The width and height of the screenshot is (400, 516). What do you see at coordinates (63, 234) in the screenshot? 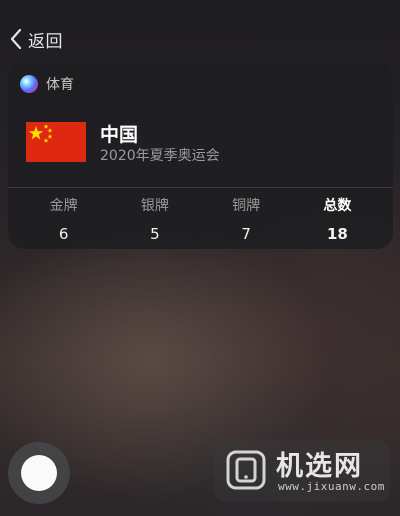
I see `stat-value: 6` at bounding box center [63, 234].